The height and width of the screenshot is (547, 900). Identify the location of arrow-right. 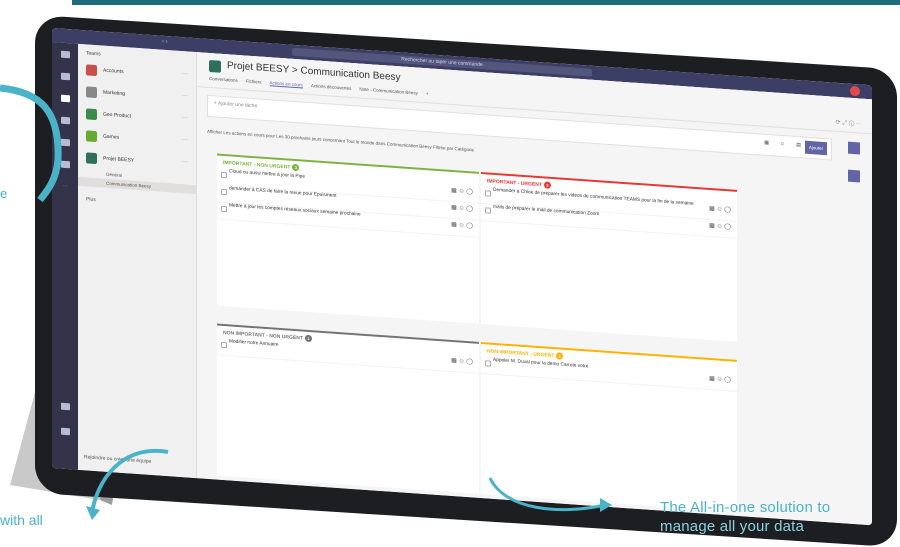
(547, 494).